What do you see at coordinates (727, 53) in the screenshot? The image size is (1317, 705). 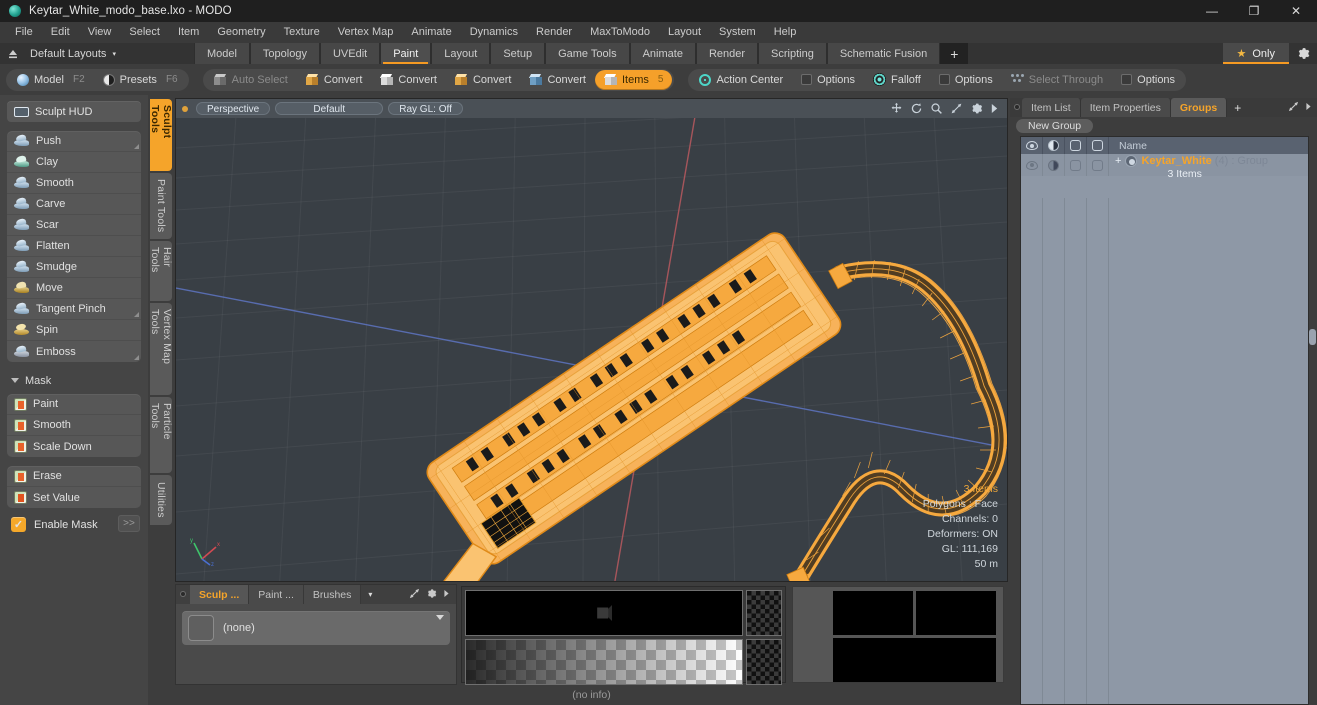 I see `tab-render: Render` at bounding box center [727, 53].